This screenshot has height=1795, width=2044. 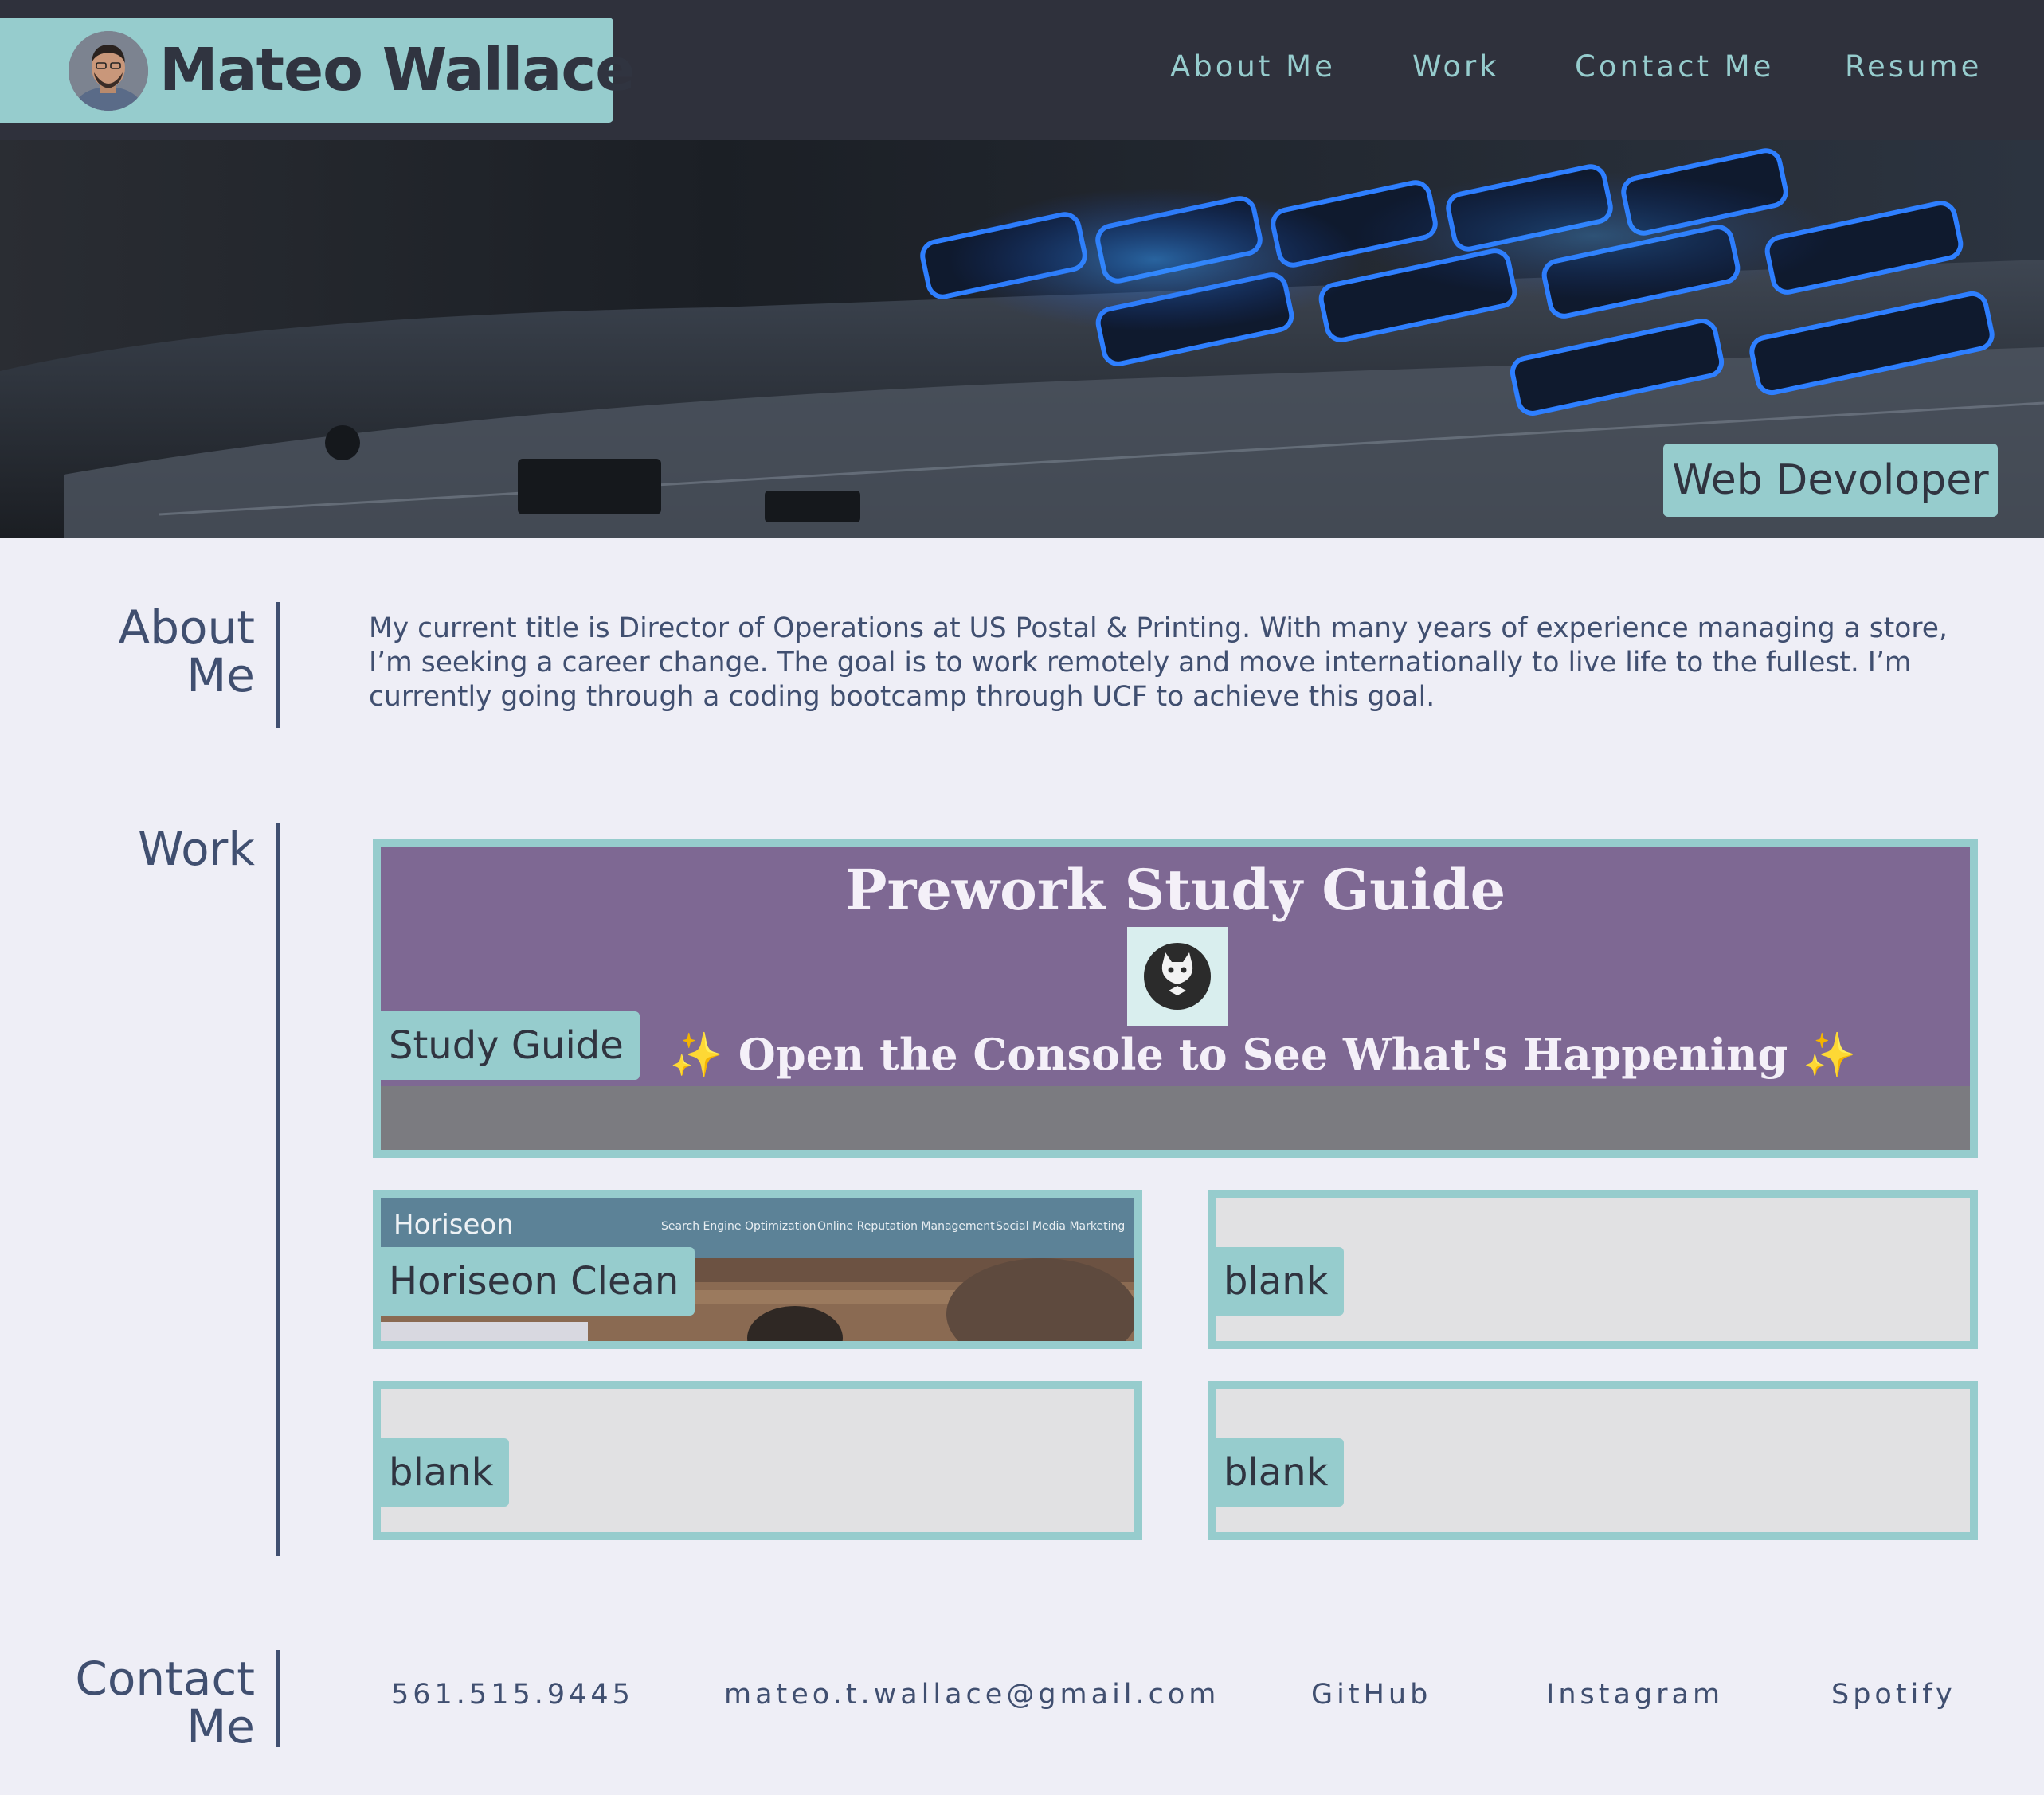 I want to click on contact-email: mateo.t.wallace@gmail.com, so click(x=972, y=1695).